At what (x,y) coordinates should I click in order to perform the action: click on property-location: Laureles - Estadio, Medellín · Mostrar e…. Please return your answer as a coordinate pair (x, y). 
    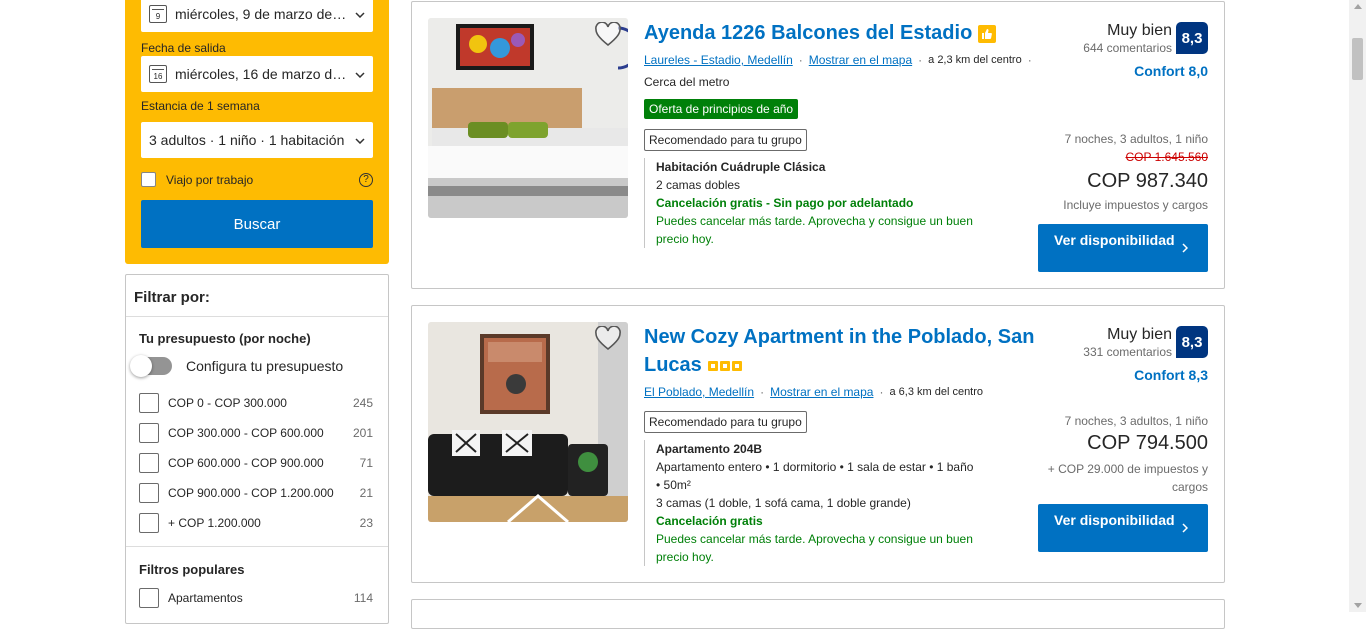
    Looking at the image, I should click on (838, 60).